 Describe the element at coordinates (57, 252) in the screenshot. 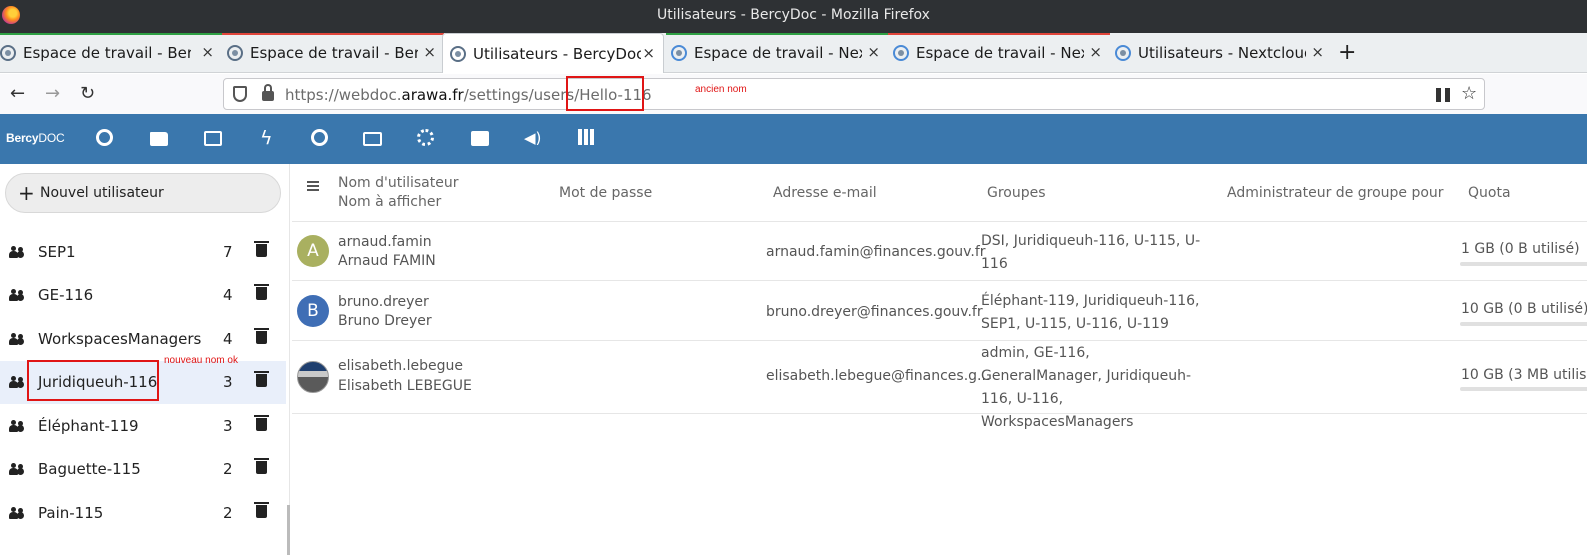

I see `group-name: SEP1` at that location.